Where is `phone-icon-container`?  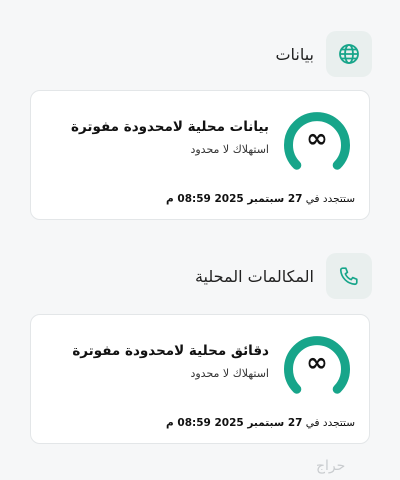 phone-icon-container is located at coordinates (349, 276).